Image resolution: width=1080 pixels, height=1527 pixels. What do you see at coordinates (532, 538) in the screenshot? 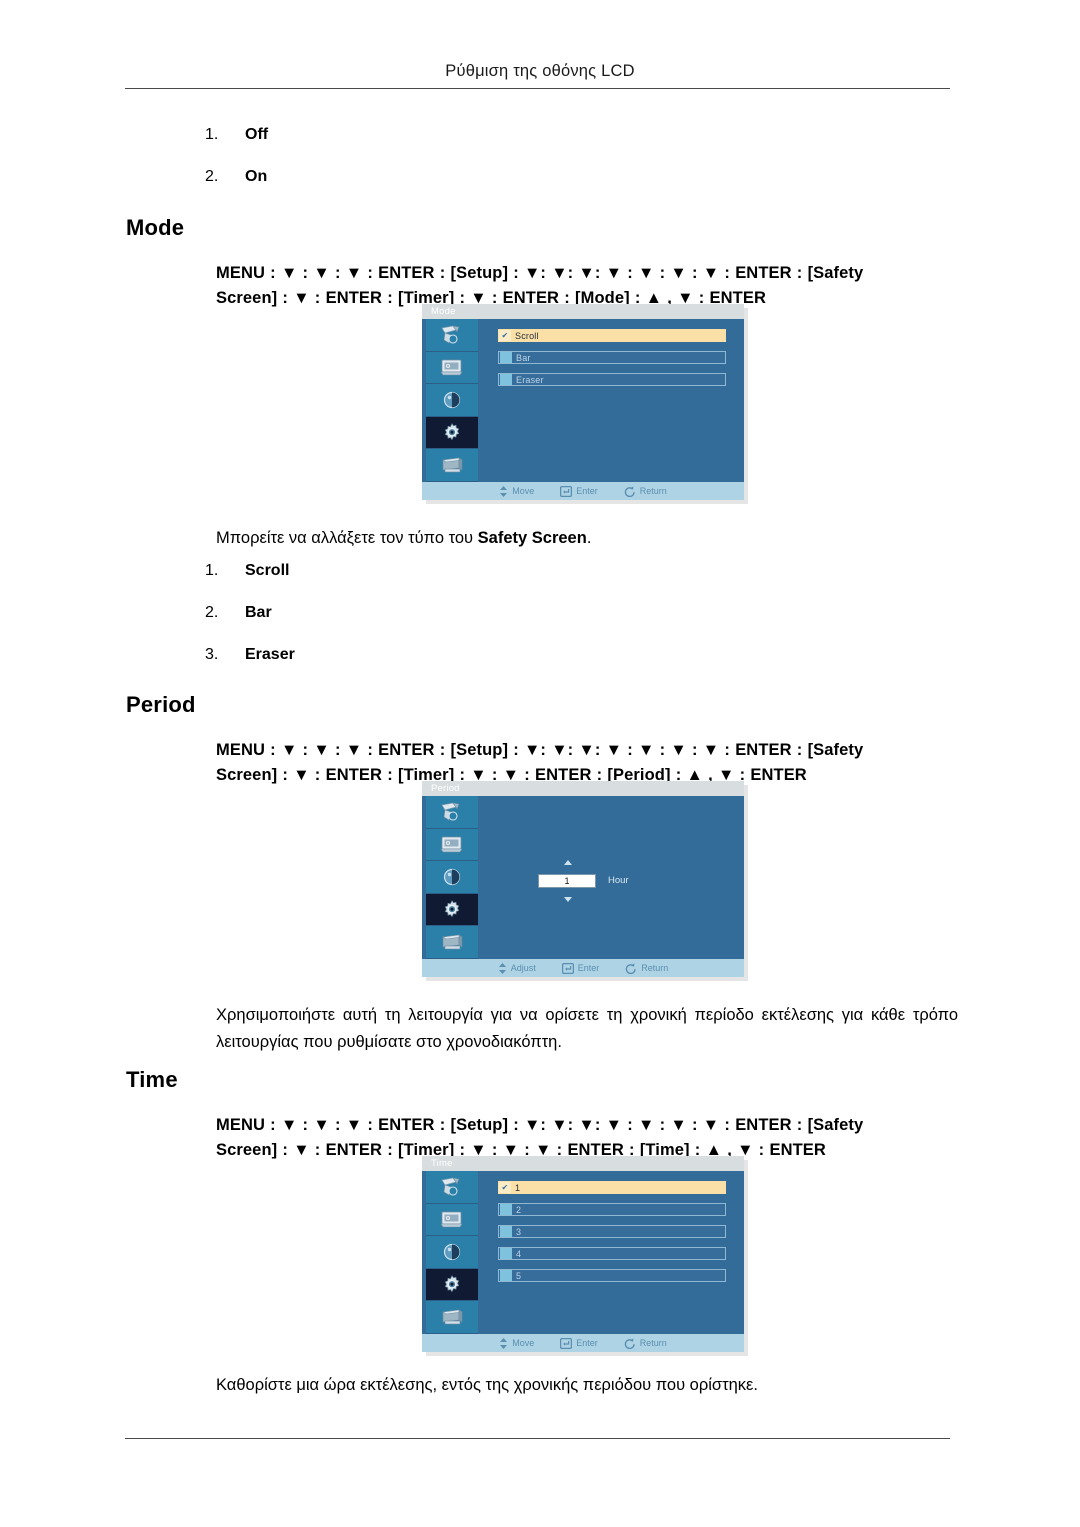
I see `description-bold: Safety Screen` at bounding box center [532, 538].